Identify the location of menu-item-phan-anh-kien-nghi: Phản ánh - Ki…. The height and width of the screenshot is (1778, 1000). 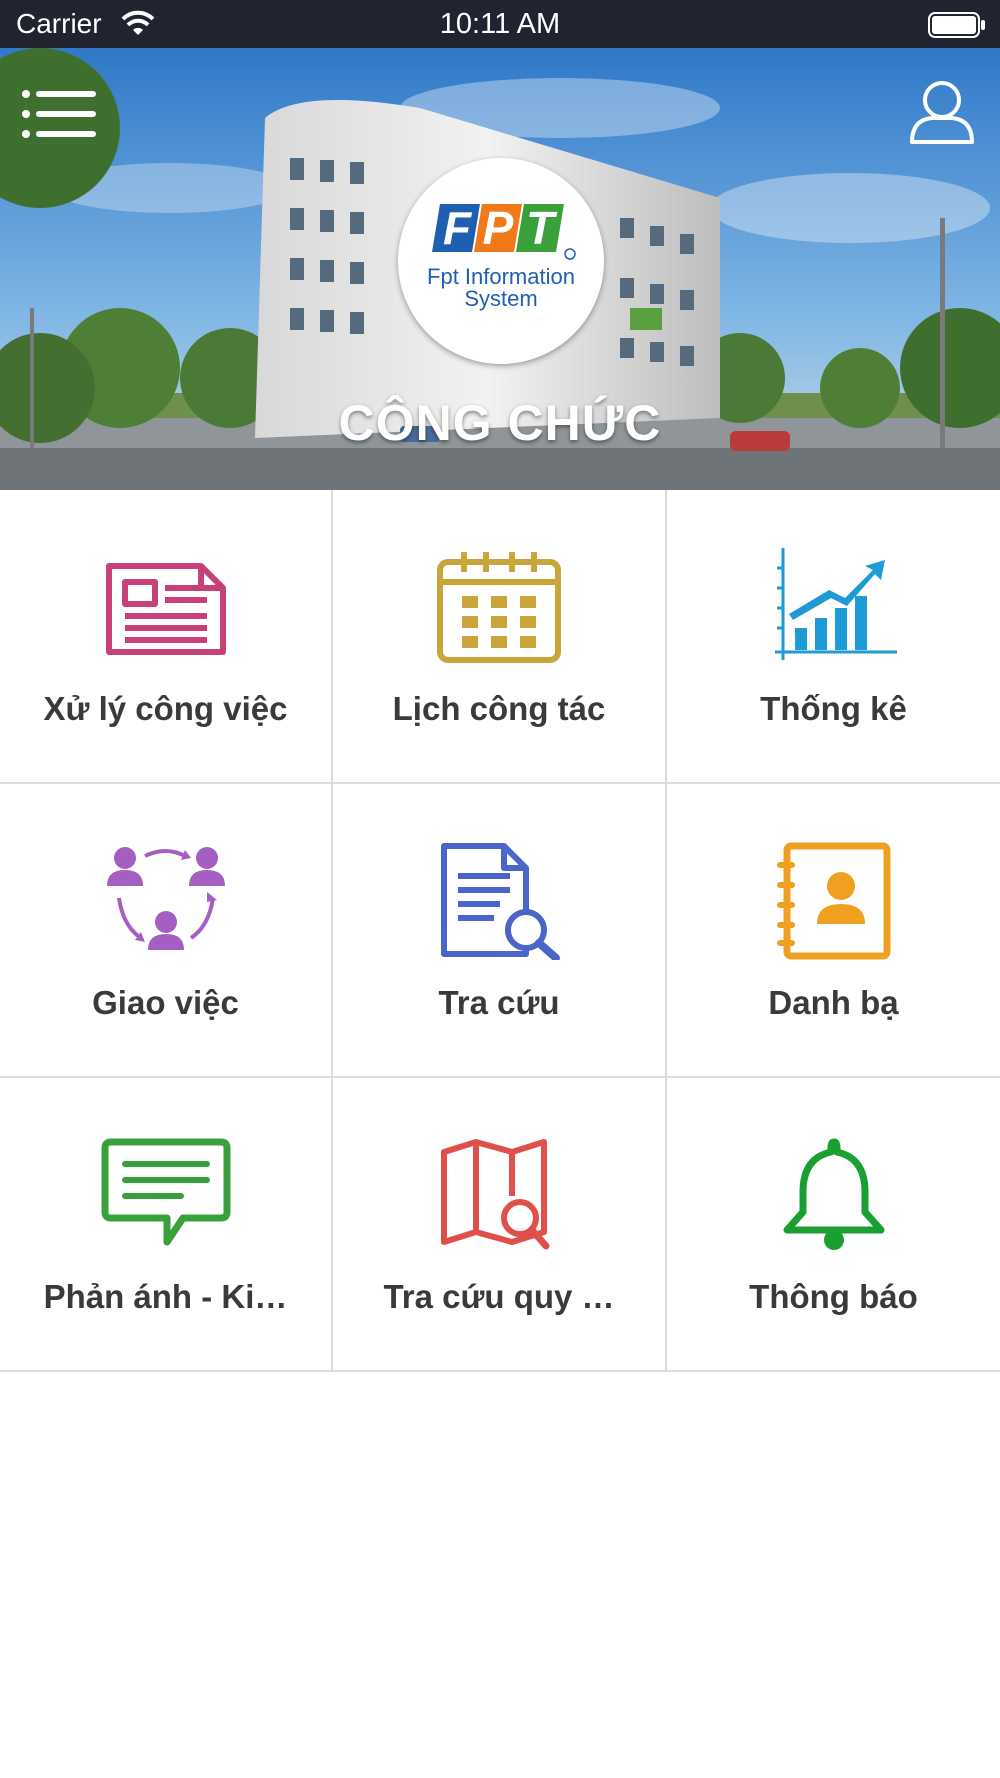
(166, 1225).